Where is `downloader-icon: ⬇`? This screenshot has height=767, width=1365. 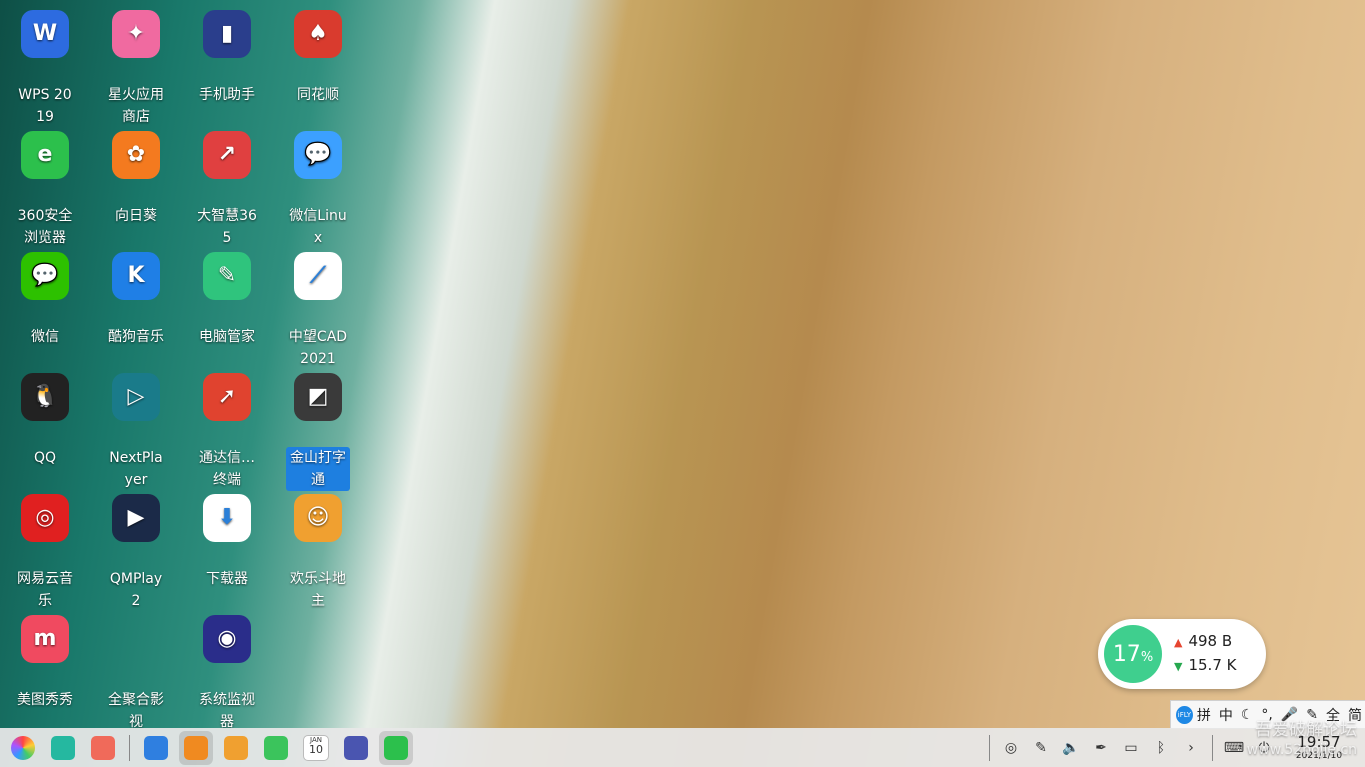
downloader-icon: ⬇ is located at coordinates (227, 518).